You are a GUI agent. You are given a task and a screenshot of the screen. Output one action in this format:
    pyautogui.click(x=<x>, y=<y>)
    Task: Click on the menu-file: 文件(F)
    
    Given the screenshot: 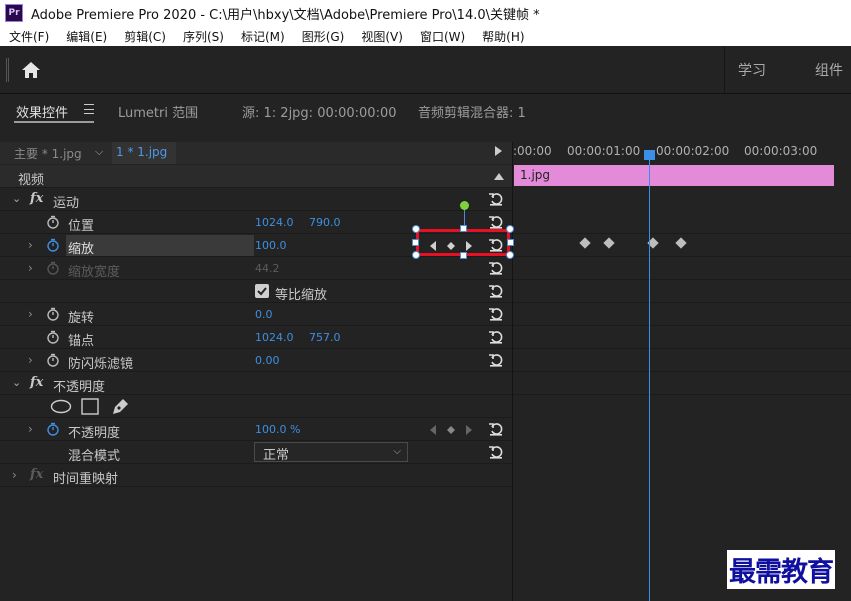 What is the action you would take?
    pyautogui.click(x=28, y=36)
    